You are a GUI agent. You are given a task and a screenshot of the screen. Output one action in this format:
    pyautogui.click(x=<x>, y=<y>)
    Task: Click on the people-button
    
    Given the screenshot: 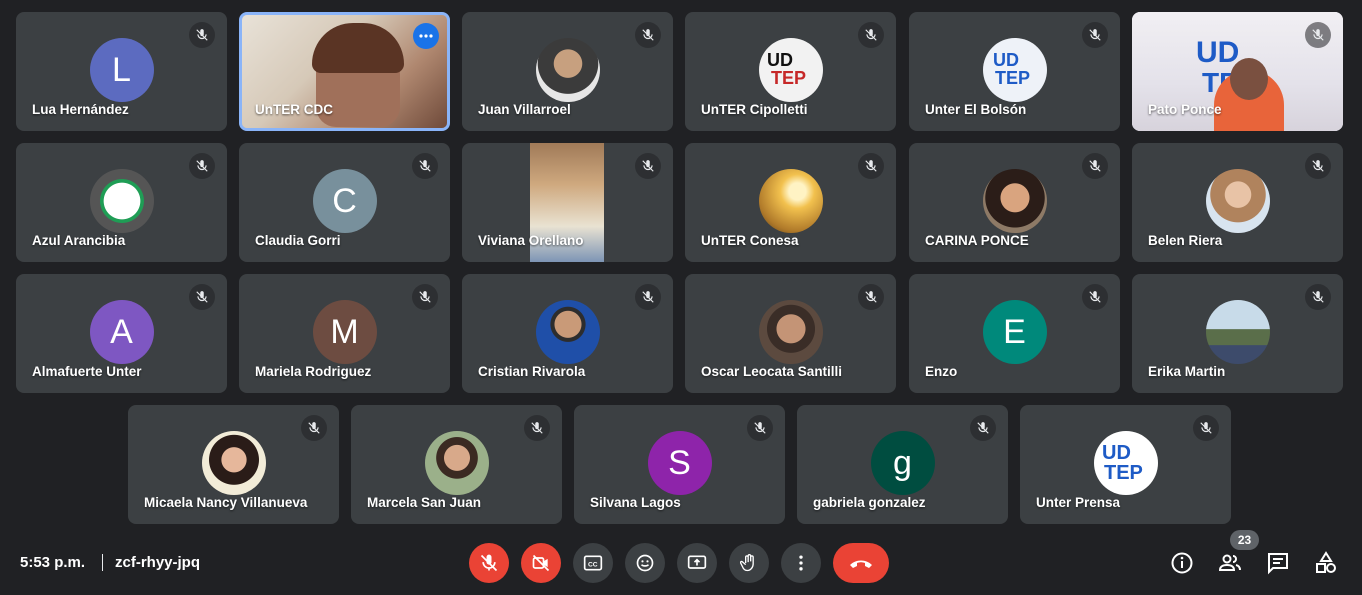 What is the action you would take?
    pyautogui.click(x=1230, y=563)
    